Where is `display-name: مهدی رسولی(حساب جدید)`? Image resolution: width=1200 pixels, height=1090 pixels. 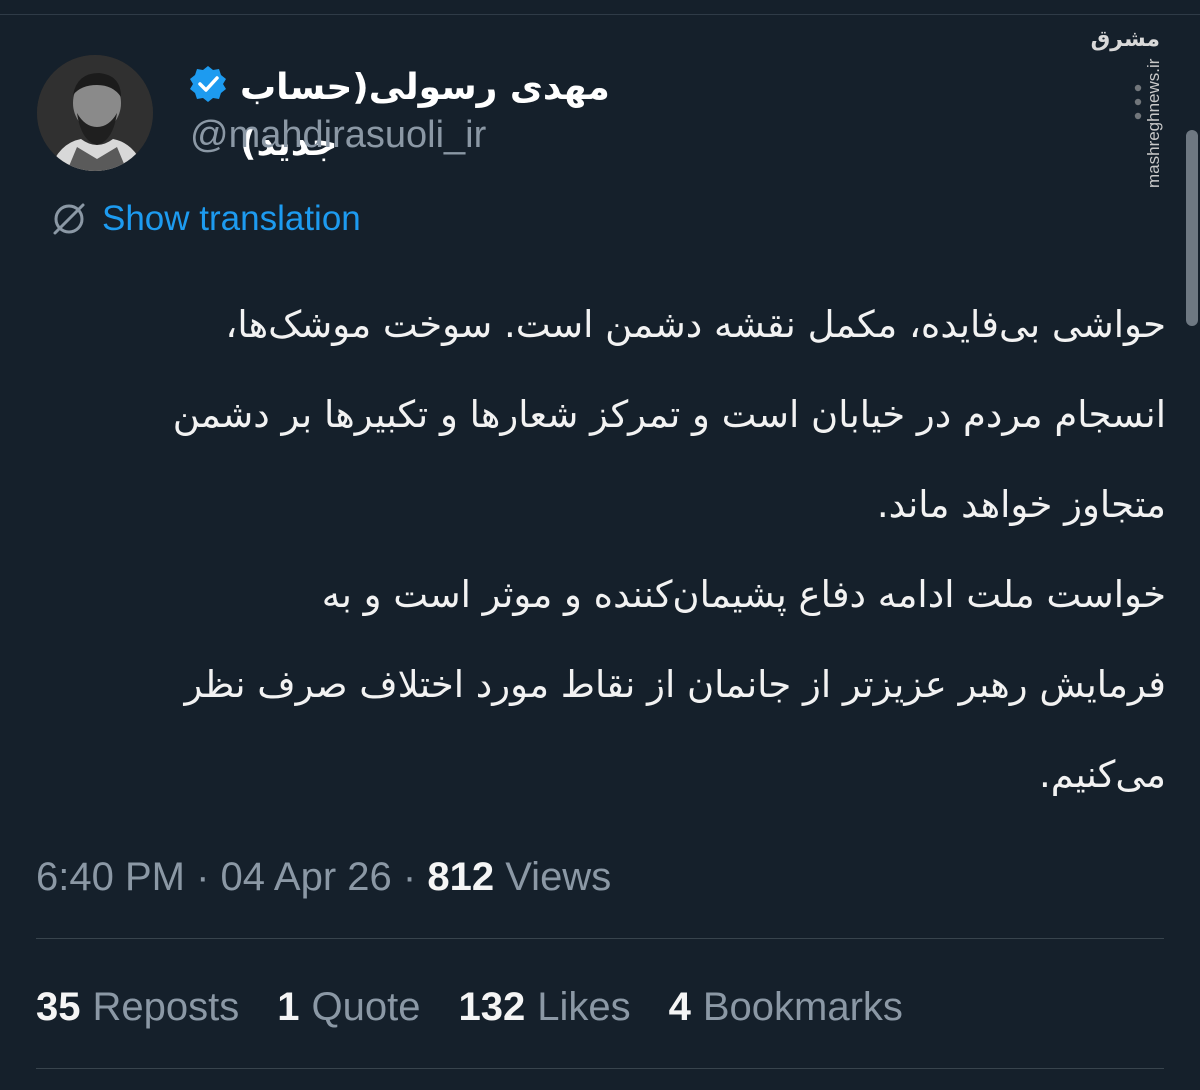
display-name: مهدی رسولی(حساب جدید) is located at coordinates (455, 112).